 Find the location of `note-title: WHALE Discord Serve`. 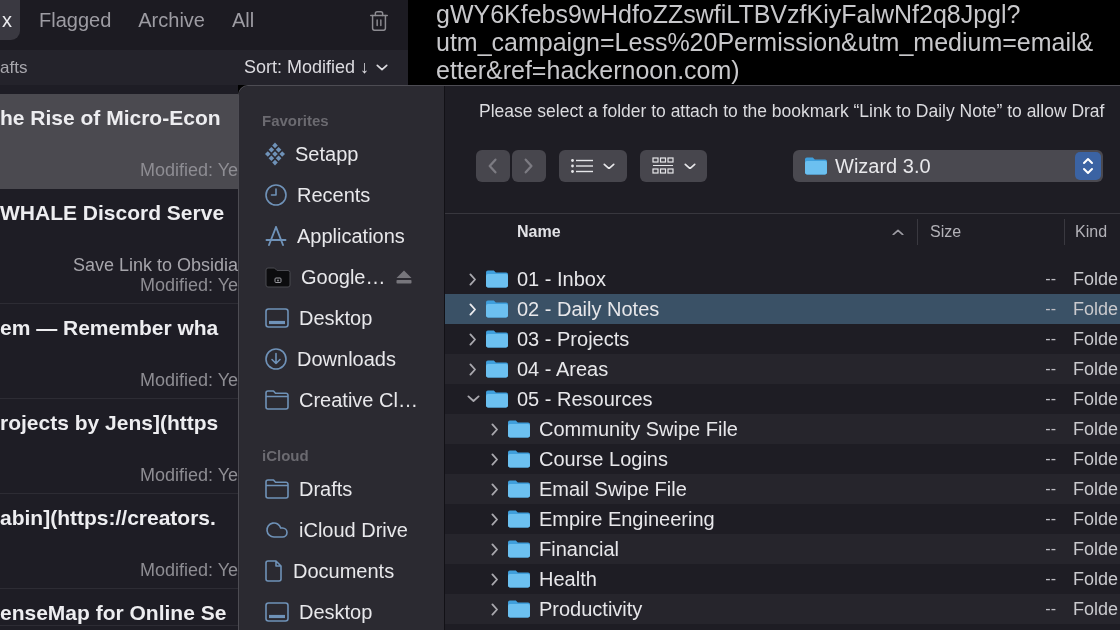

note-title: WHALE Discord Serve is located at coordinates (112, 213).